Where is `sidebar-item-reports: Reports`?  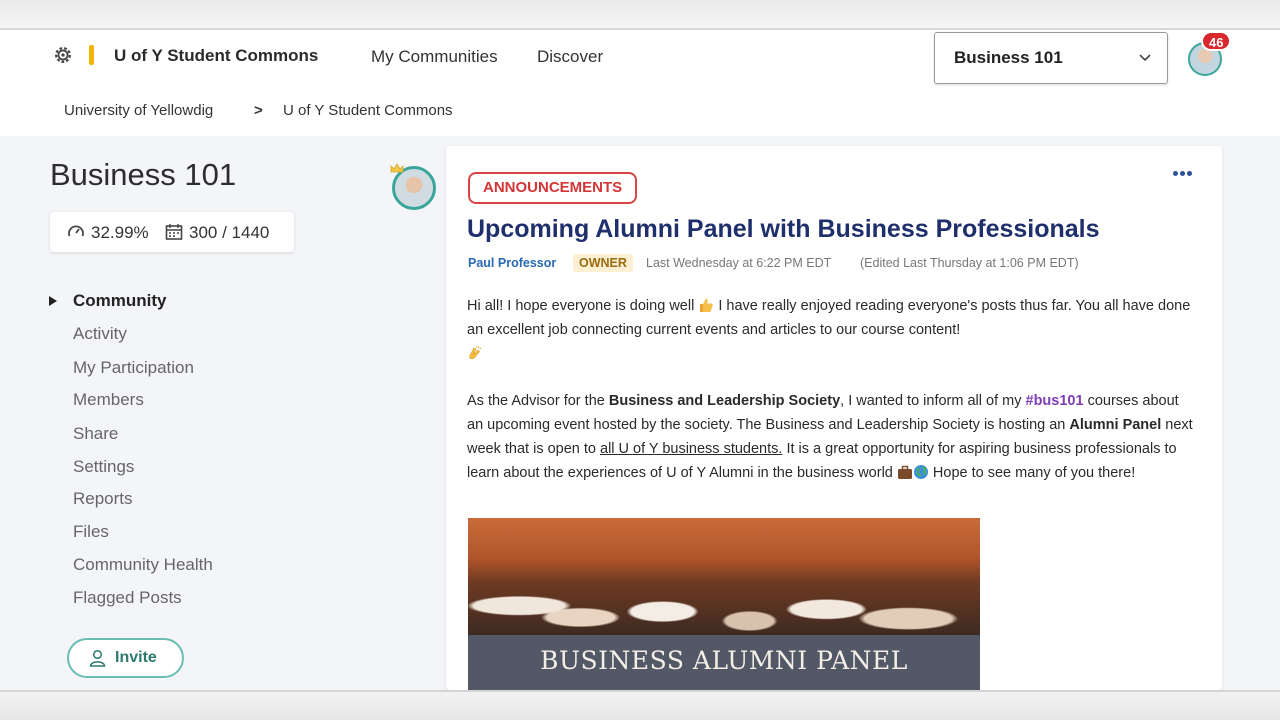
sidebar-item-reports: Reports is located at coordinates (103, 499).